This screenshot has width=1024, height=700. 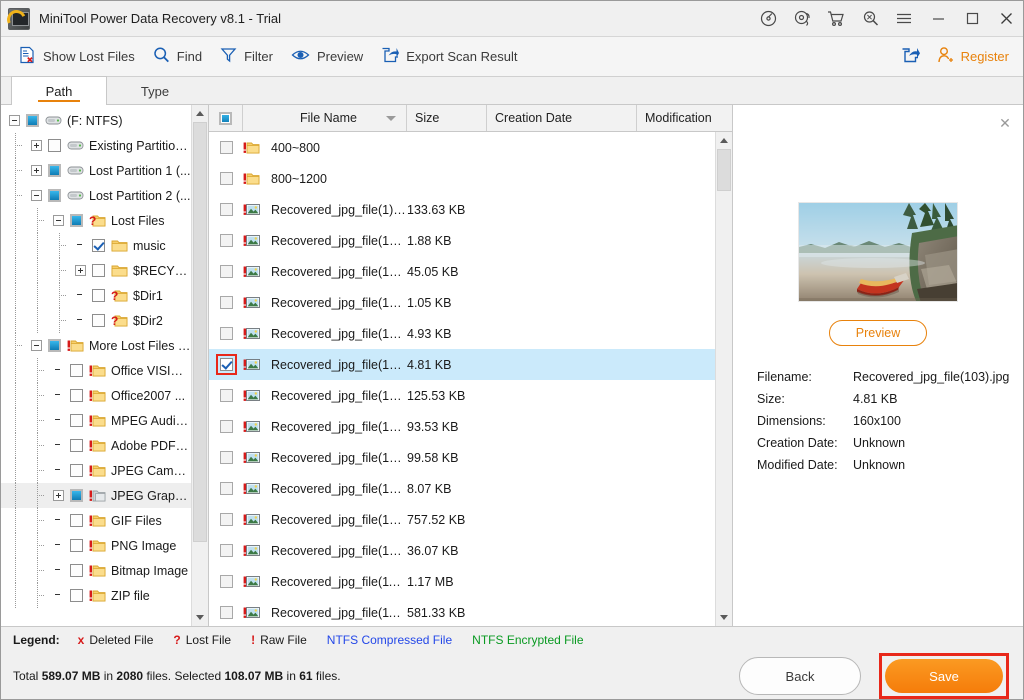 I want to click on table-row: Recovered_jpg_file(109).... 36.07 KB, so click(x=462, y=550).